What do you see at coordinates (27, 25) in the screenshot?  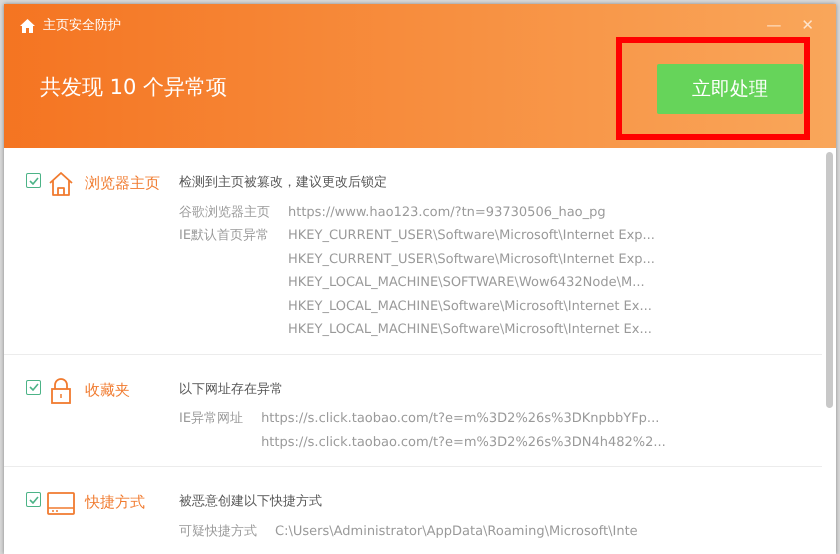 I see `home-icon` at bounding box center [27, 25].